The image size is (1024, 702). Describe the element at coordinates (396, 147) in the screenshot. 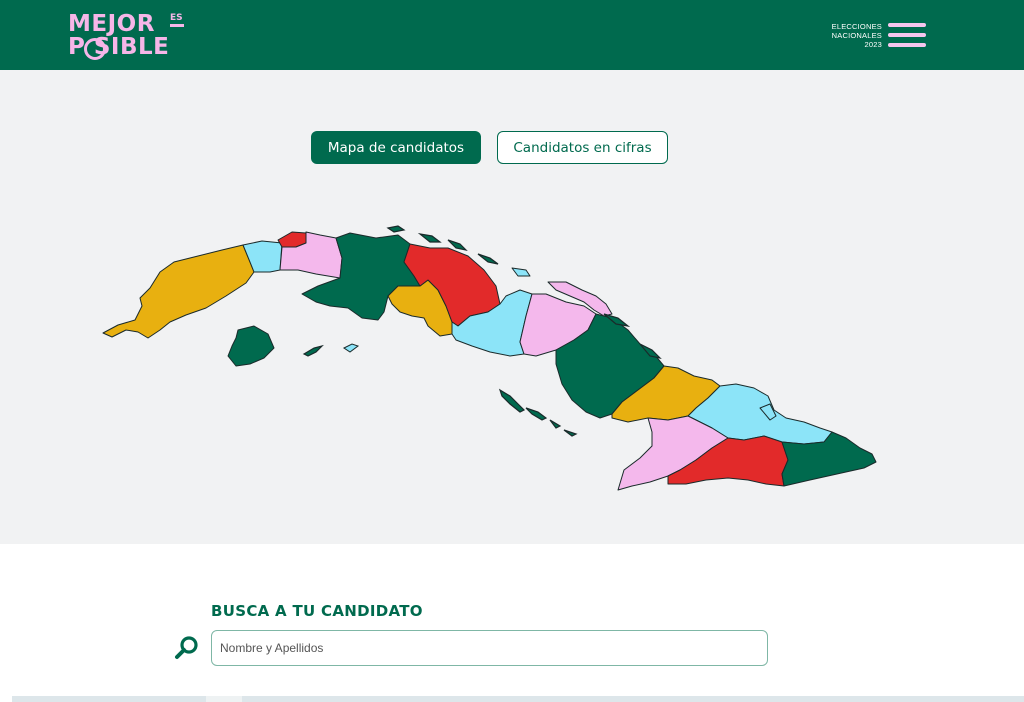

I see `tab-mapa-de-candidatos: Mapa de candidatos` at that location.